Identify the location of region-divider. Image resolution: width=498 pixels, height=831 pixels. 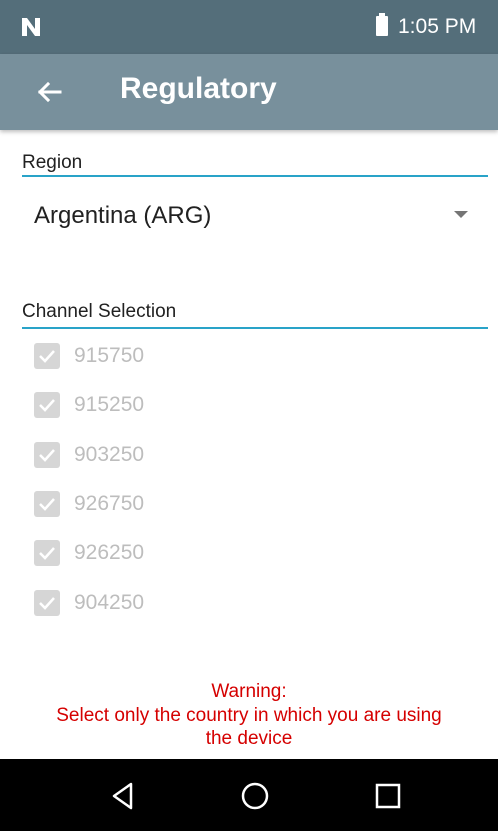
(255, 176).